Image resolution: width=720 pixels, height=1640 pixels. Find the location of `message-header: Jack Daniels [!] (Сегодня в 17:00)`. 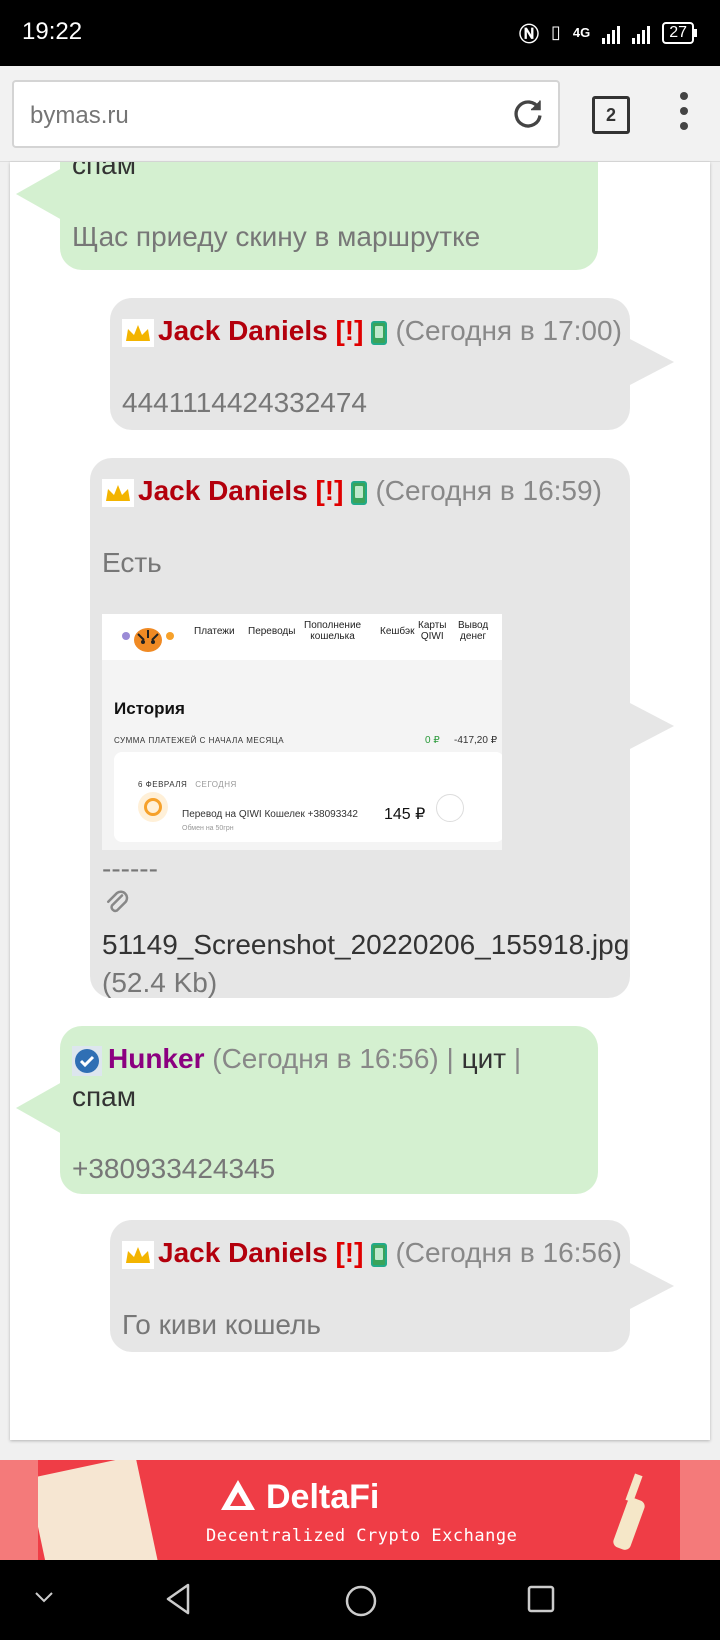

message-header: Jack Daniels [!] (Сегодня в 17:00) is located at coordinates (372, 331).